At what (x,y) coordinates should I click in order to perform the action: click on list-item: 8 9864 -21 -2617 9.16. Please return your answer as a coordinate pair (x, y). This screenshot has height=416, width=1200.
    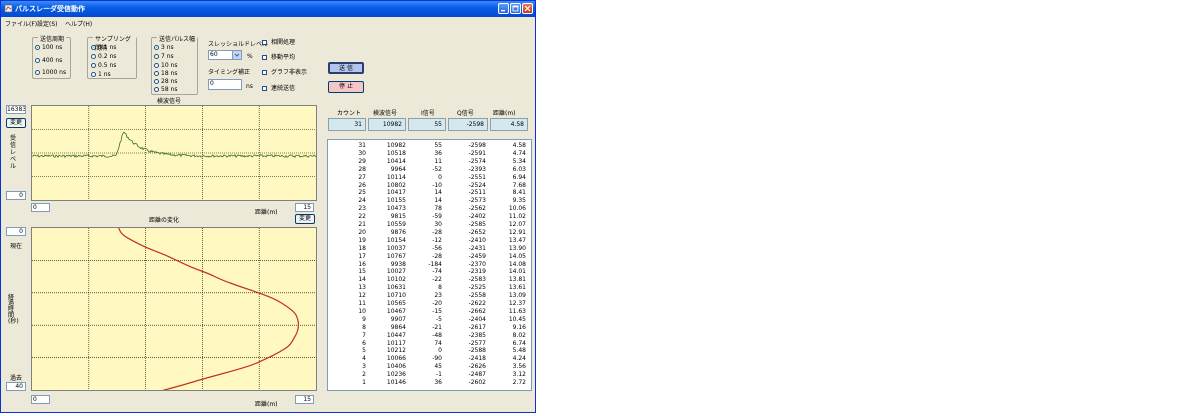
    Looking at the image, I should click on (429, 327).